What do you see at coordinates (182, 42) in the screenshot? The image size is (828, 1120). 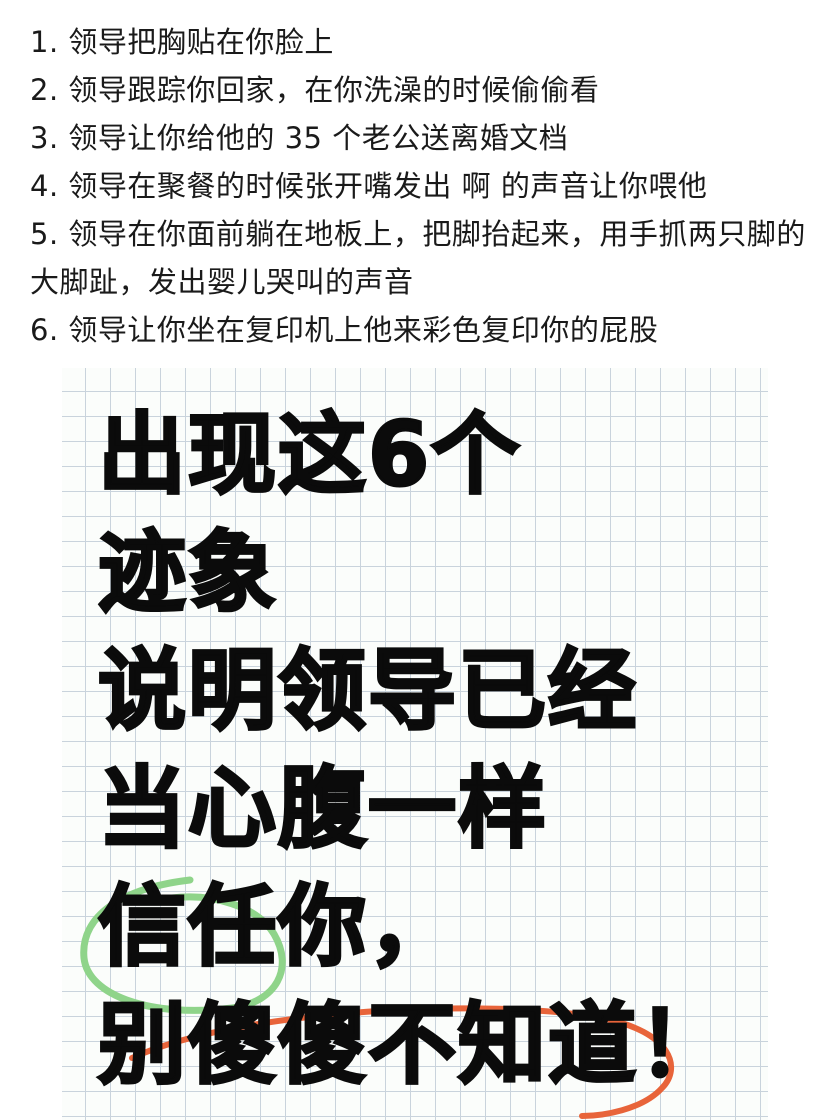 I see `list-item: 1. 领导把胸贴在你脸上` at bounding box center [182, 42].